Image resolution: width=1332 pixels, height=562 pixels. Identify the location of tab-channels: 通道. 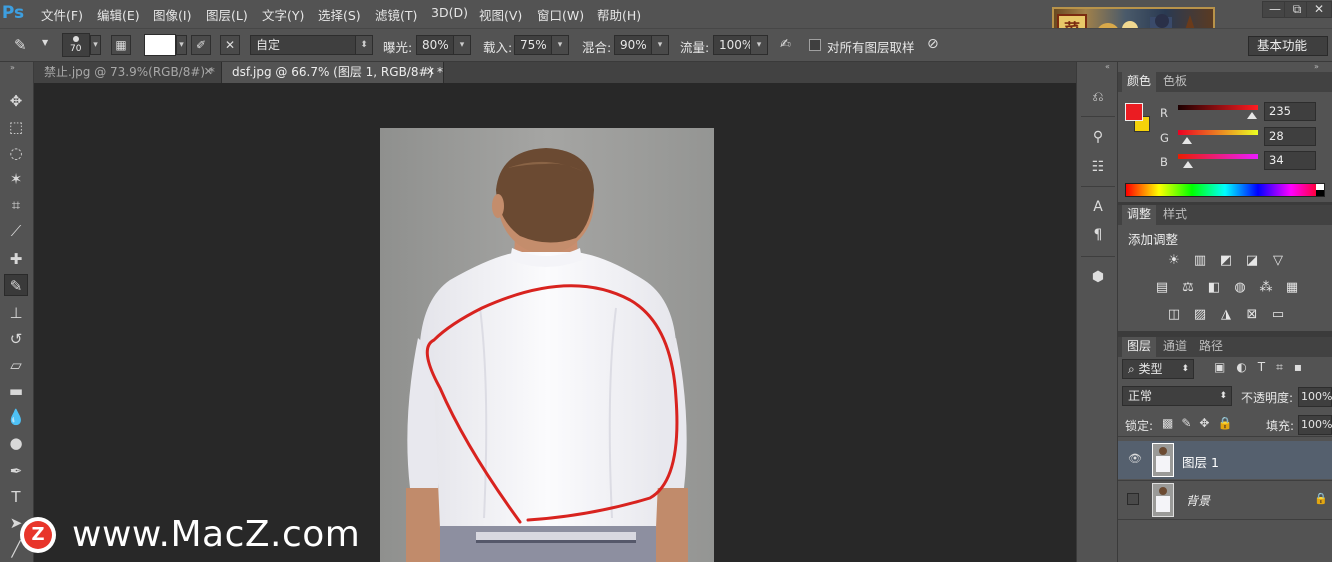
(1175, 347).